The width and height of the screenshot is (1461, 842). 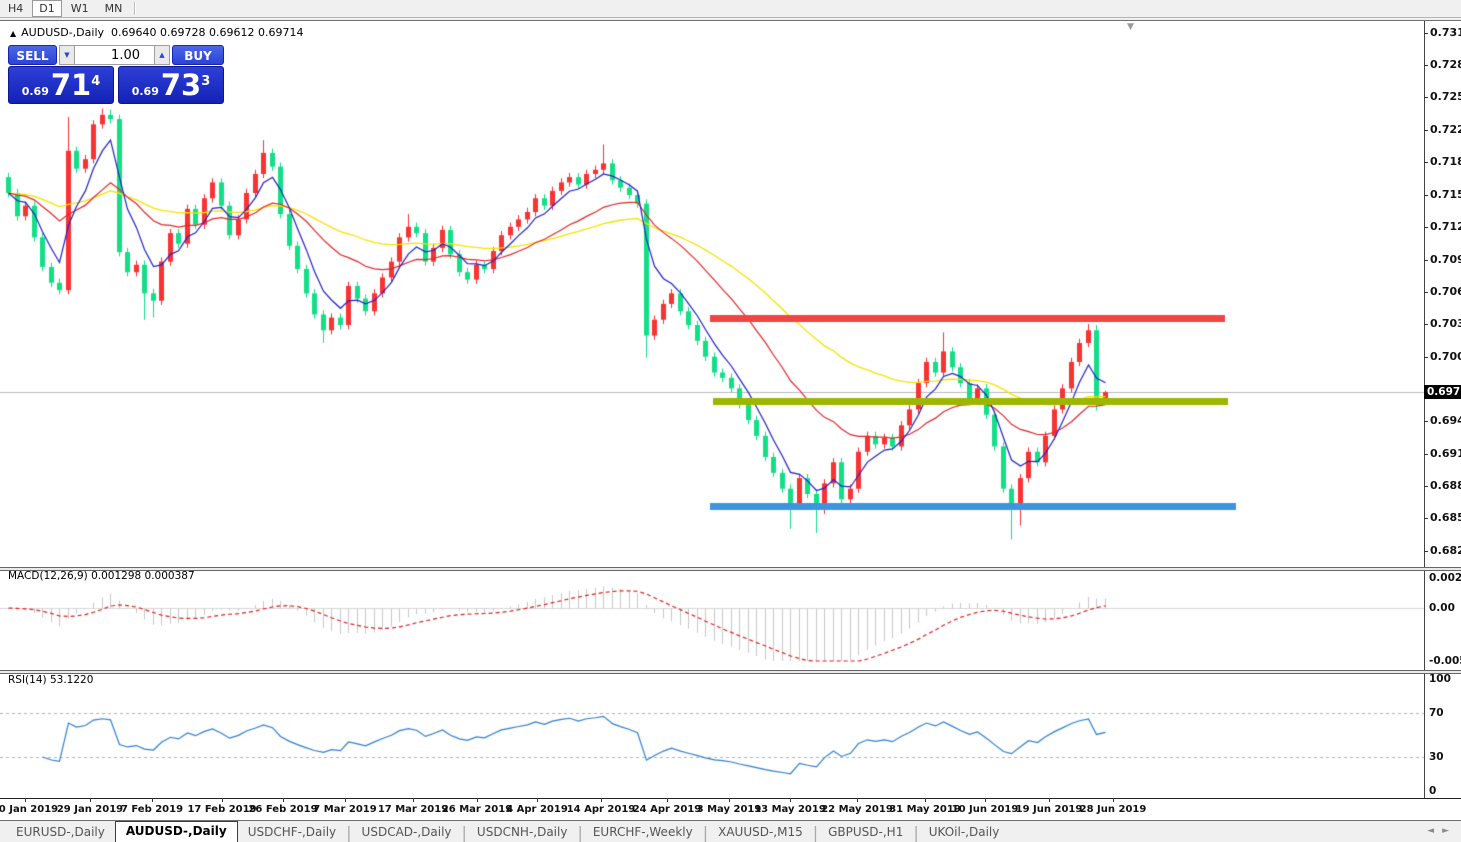 I want to click on macd-indicator-canvas, so click(x=712, y=620).